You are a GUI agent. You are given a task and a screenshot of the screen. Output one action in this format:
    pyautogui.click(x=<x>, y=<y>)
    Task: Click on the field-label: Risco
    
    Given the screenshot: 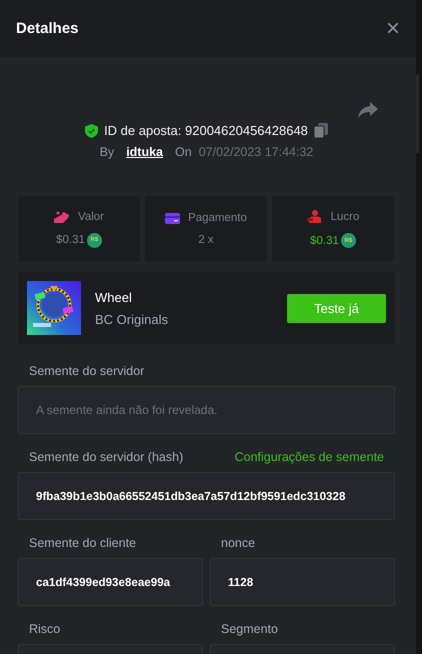 What is the action you would take?
    pyautogui.click(x=44, y=629)
    